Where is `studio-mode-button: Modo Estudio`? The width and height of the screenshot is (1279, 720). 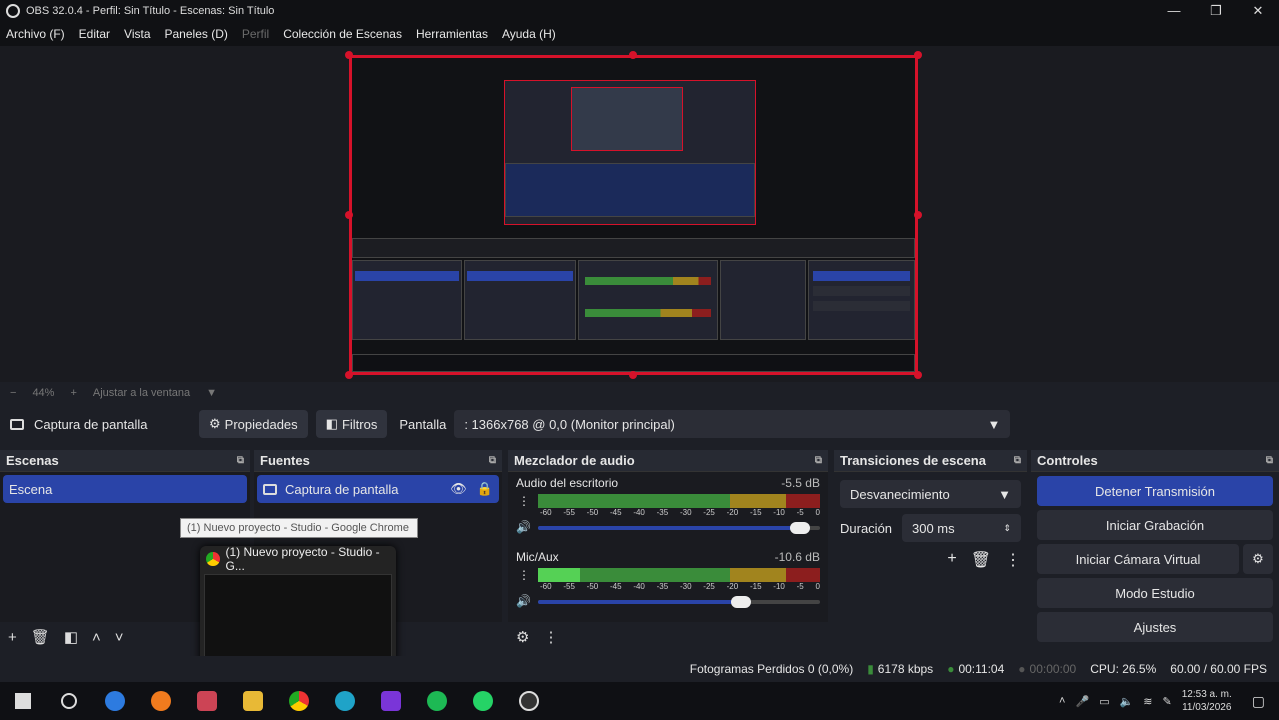
studio-mode-button: Modo Estudio is located at coordinates (1155, 593).